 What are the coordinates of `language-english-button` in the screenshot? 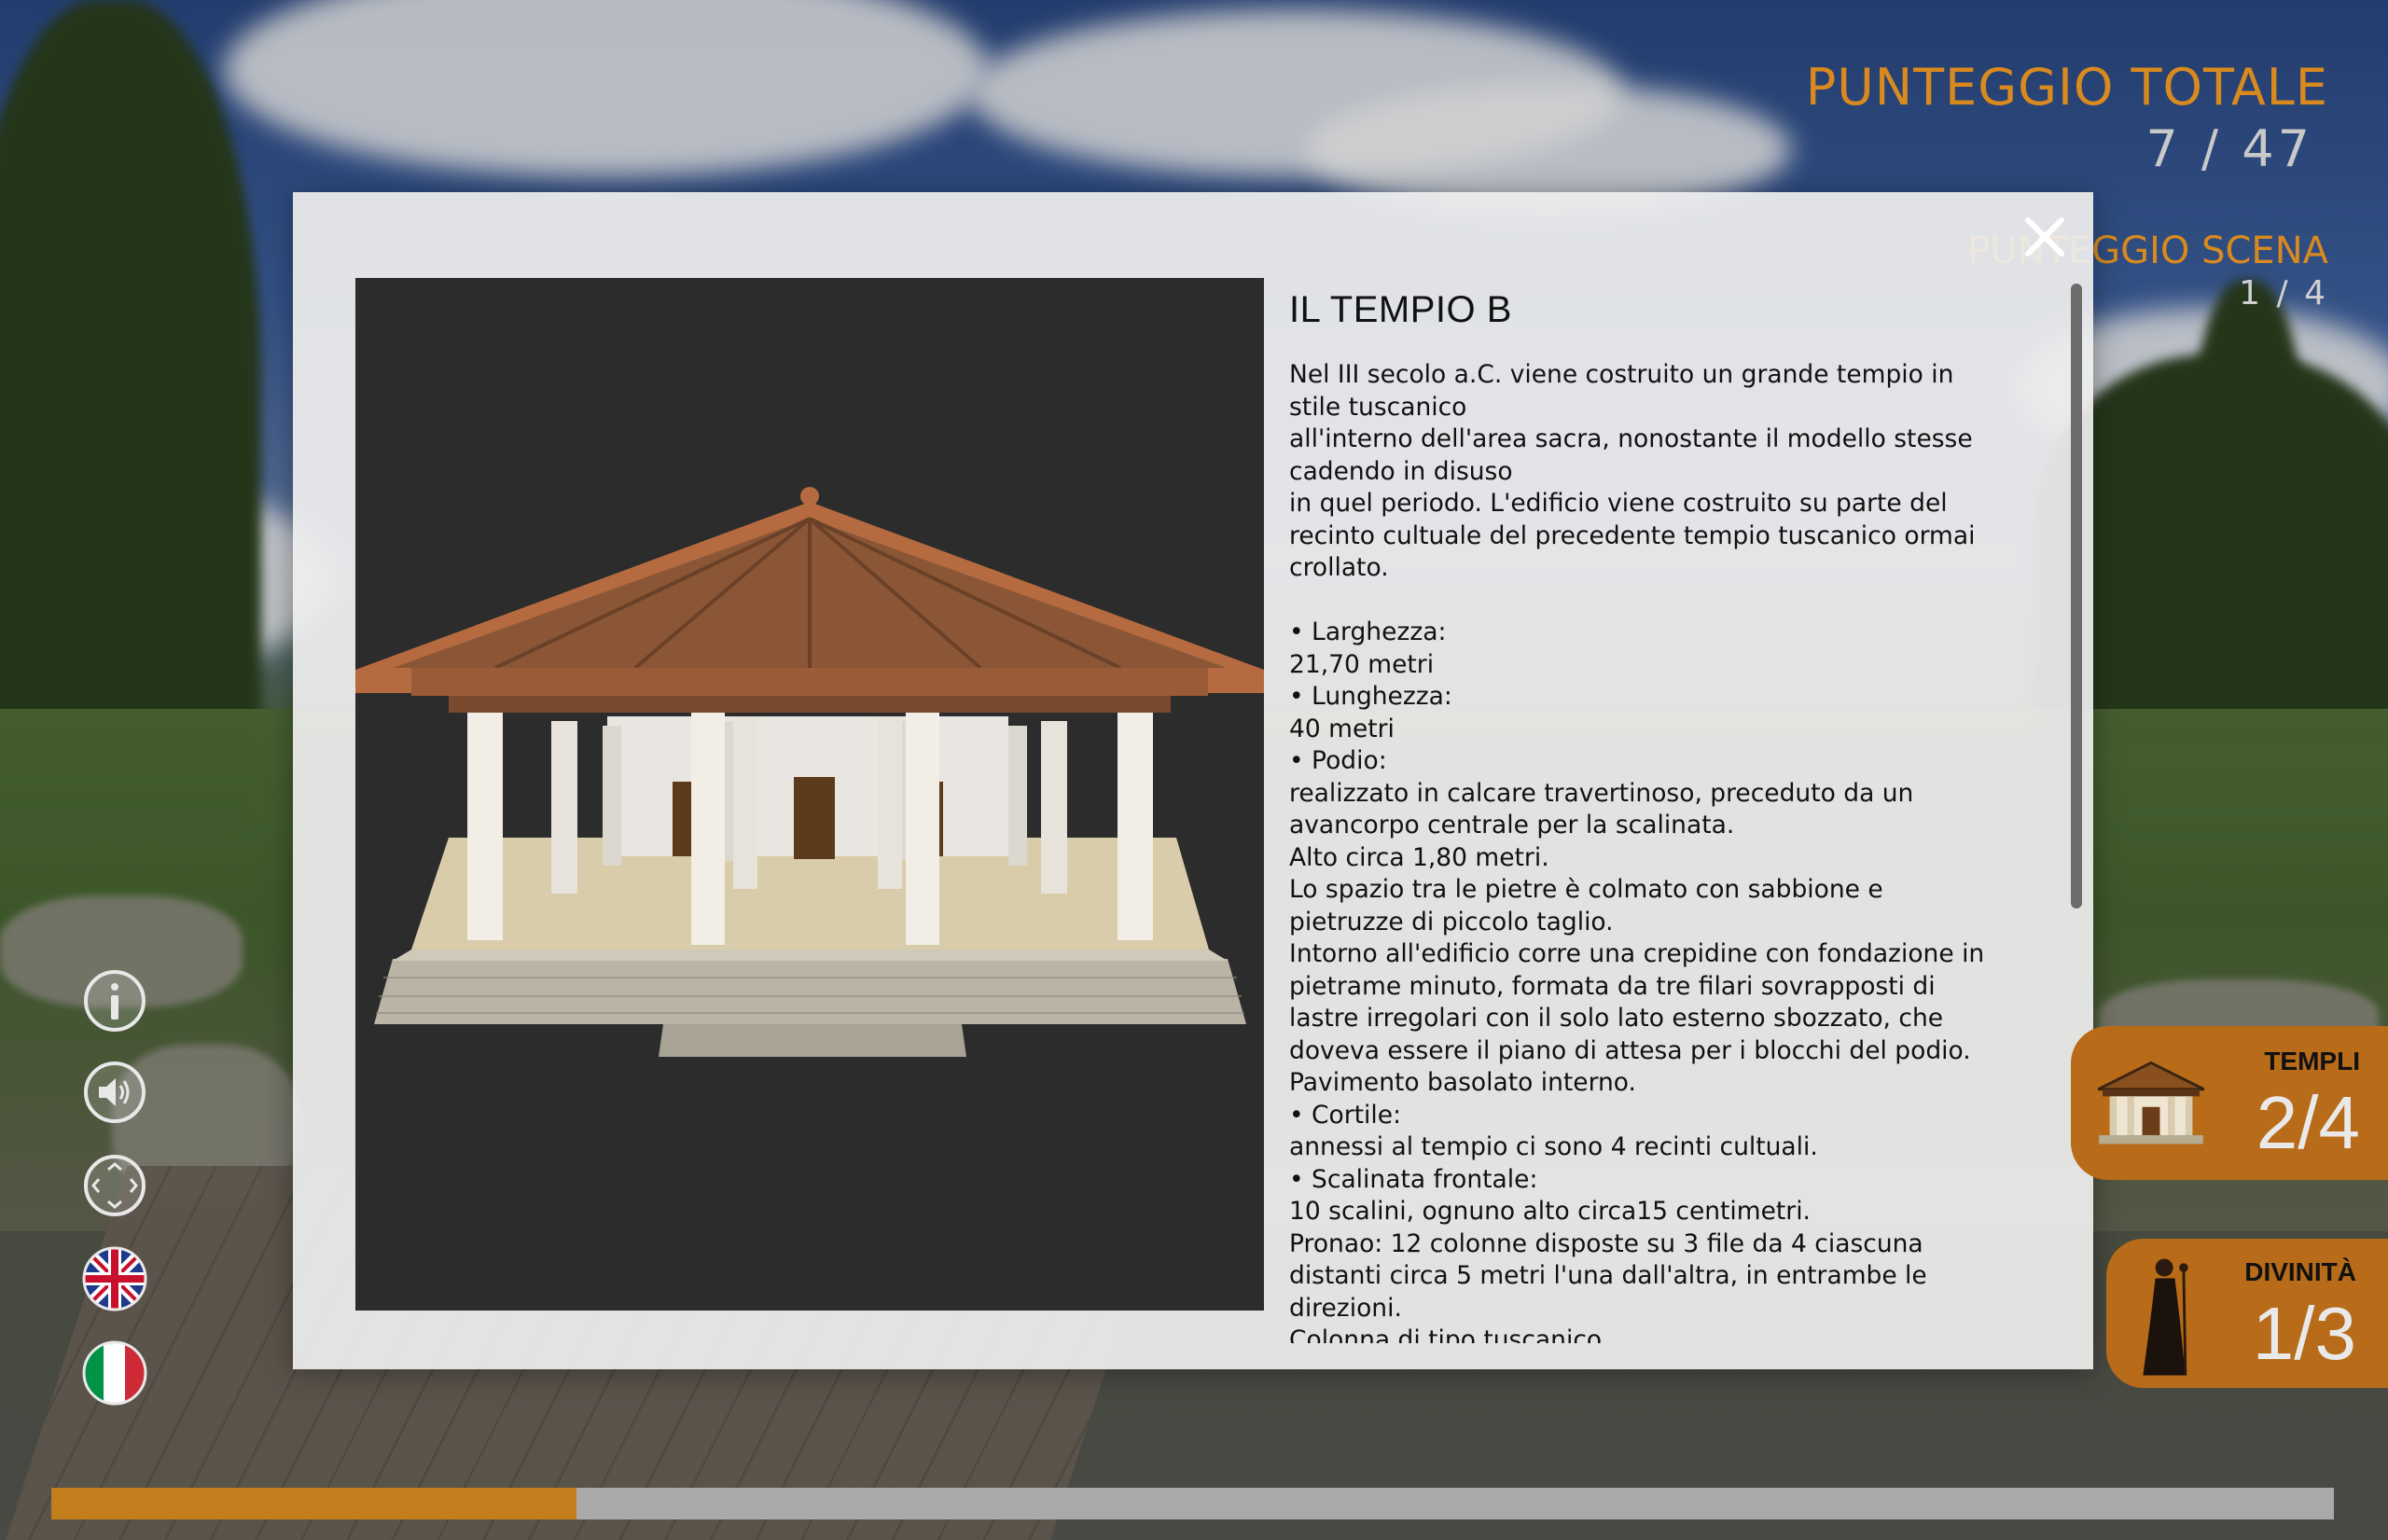 It's located at (114, 1278).